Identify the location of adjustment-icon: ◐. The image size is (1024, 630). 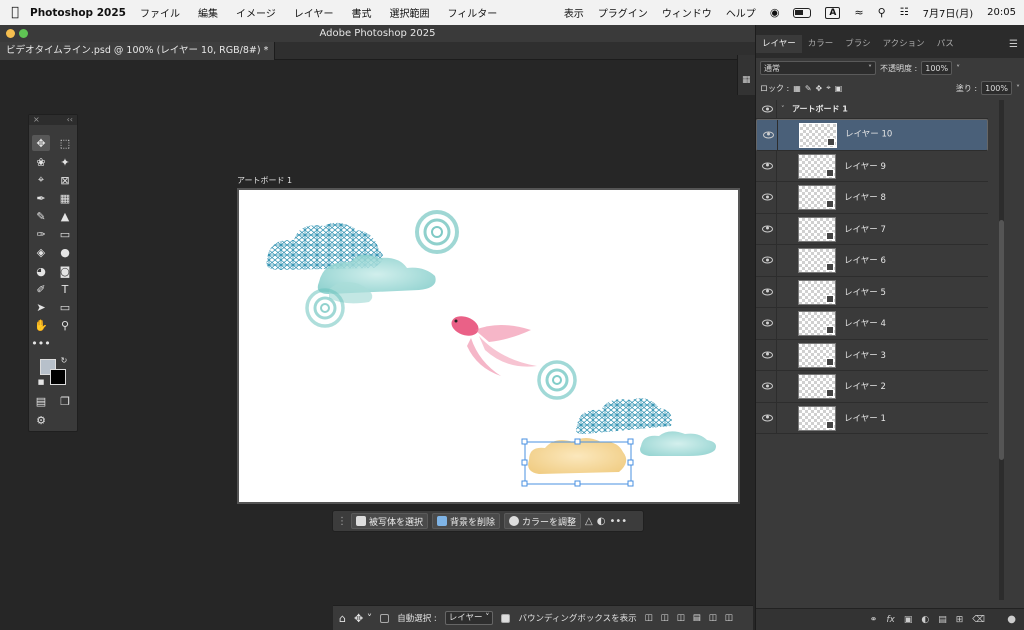
(925, 620).